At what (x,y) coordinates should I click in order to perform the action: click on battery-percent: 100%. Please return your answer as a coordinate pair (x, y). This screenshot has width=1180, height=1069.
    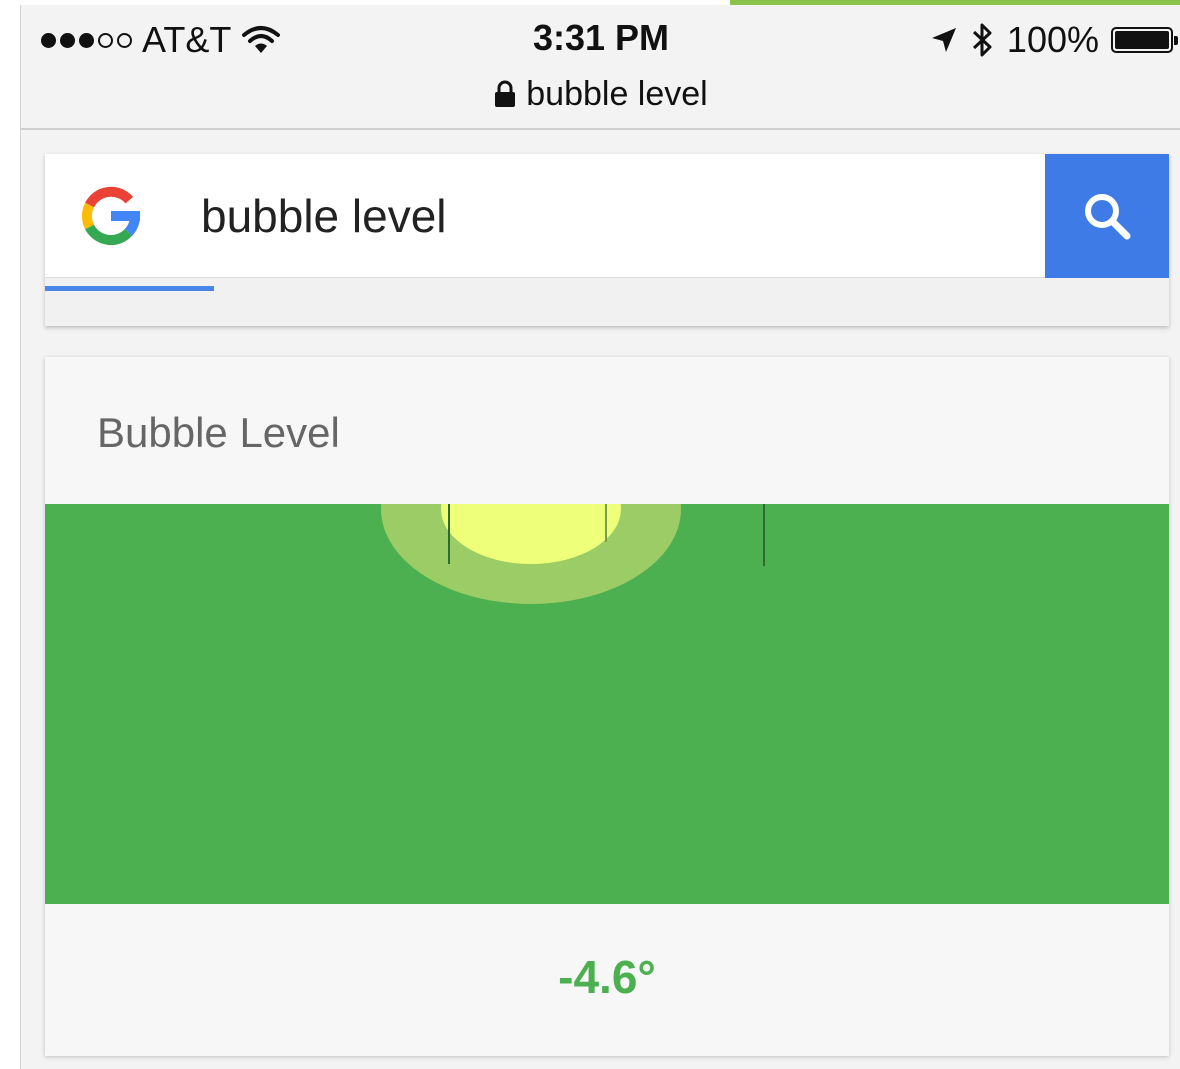
    Looking at the image, I should click on (1052, 39).